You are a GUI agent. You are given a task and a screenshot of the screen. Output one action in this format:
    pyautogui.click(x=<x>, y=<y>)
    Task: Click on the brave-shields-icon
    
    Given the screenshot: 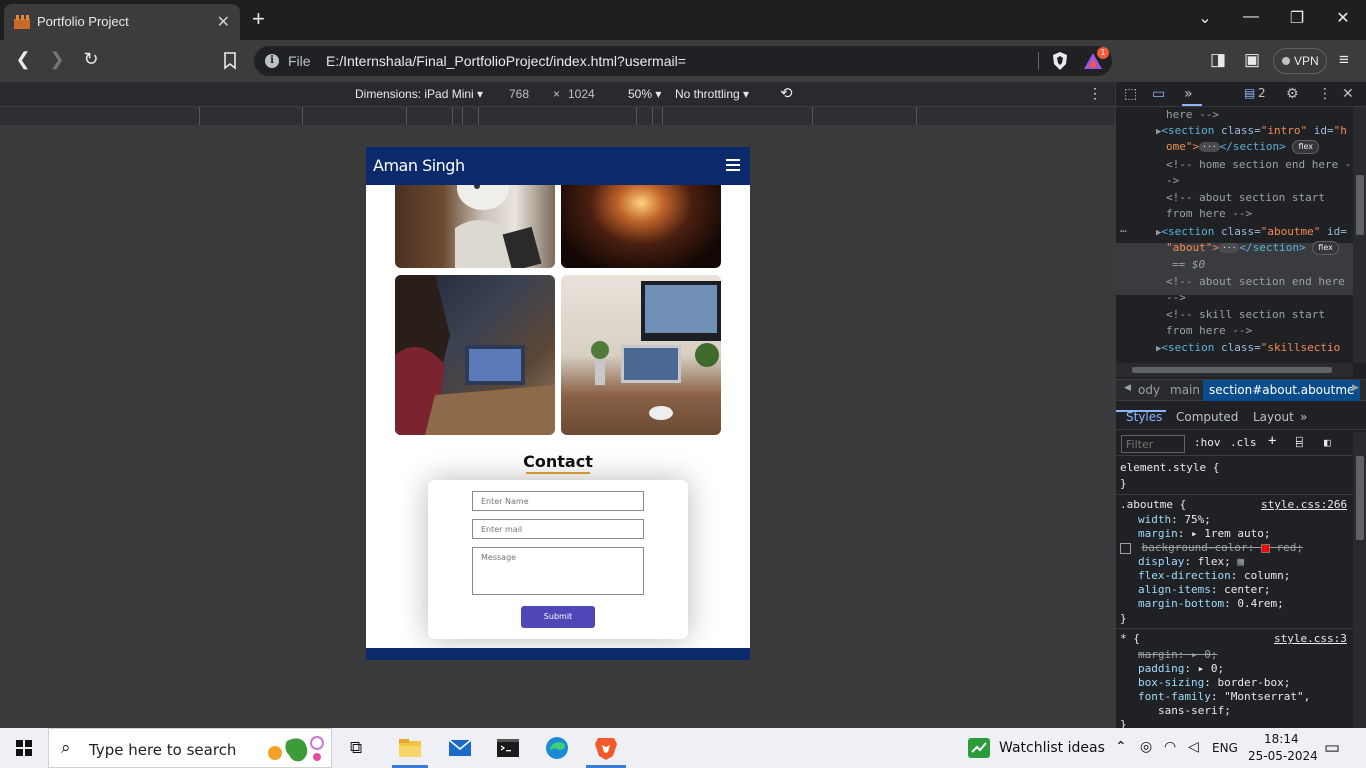 What is the action you would take?
    pyautogui.click(x=1060, y=61)
    